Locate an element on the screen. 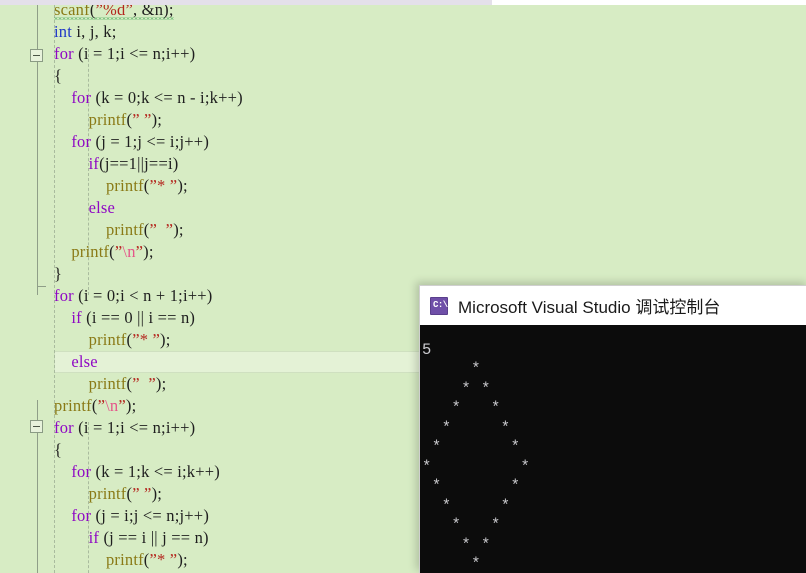  code-line: for (i = 0;i < n + 1;i++) is located at coordinates (133, 296).